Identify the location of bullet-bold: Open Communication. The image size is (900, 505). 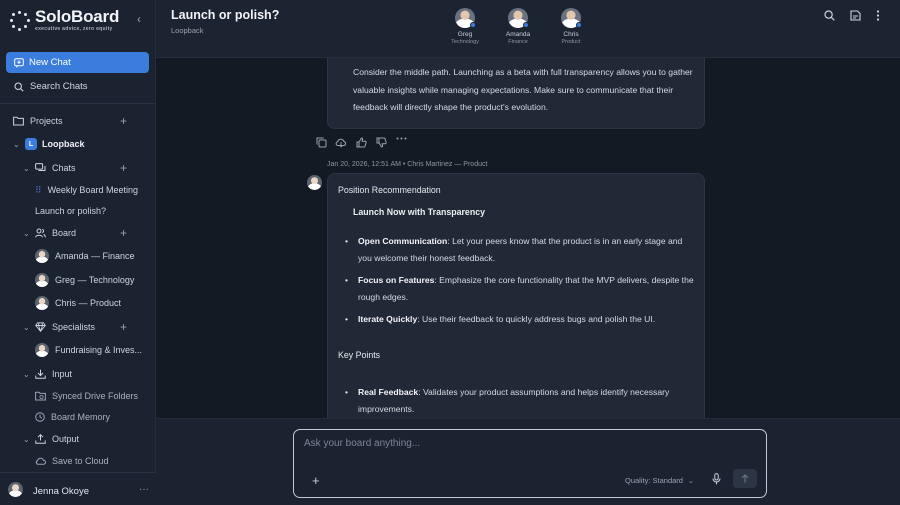
(403, 241).